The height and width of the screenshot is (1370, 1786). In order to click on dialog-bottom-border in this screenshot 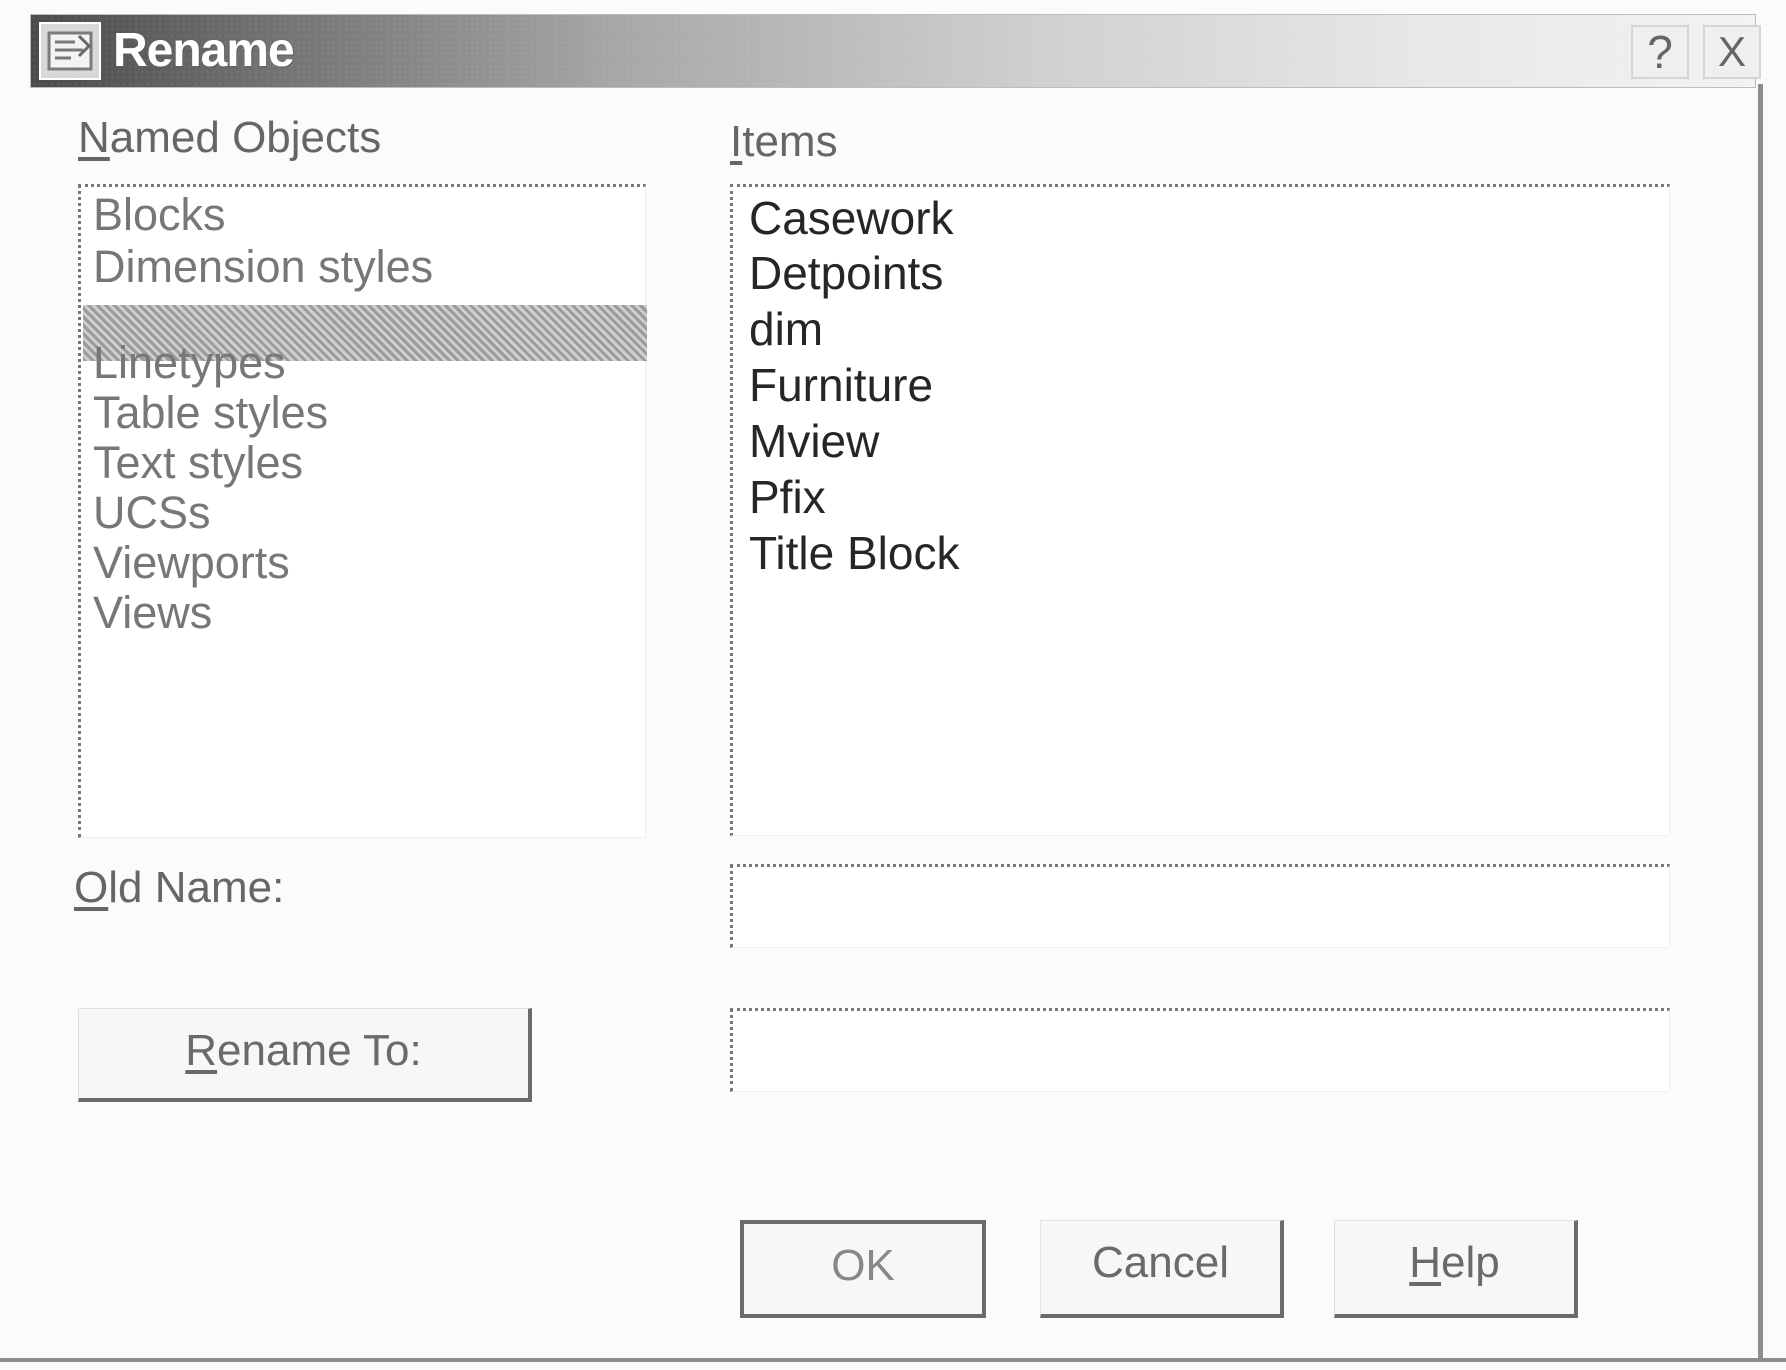, I will do `click(893, 1360)`.